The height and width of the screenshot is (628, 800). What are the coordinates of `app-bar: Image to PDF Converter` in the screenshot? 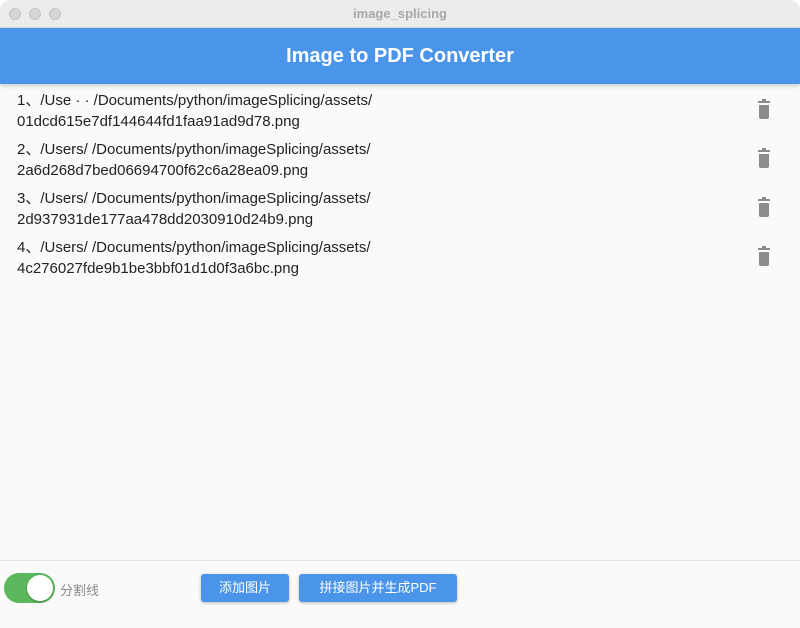 It's located at (400, 56).